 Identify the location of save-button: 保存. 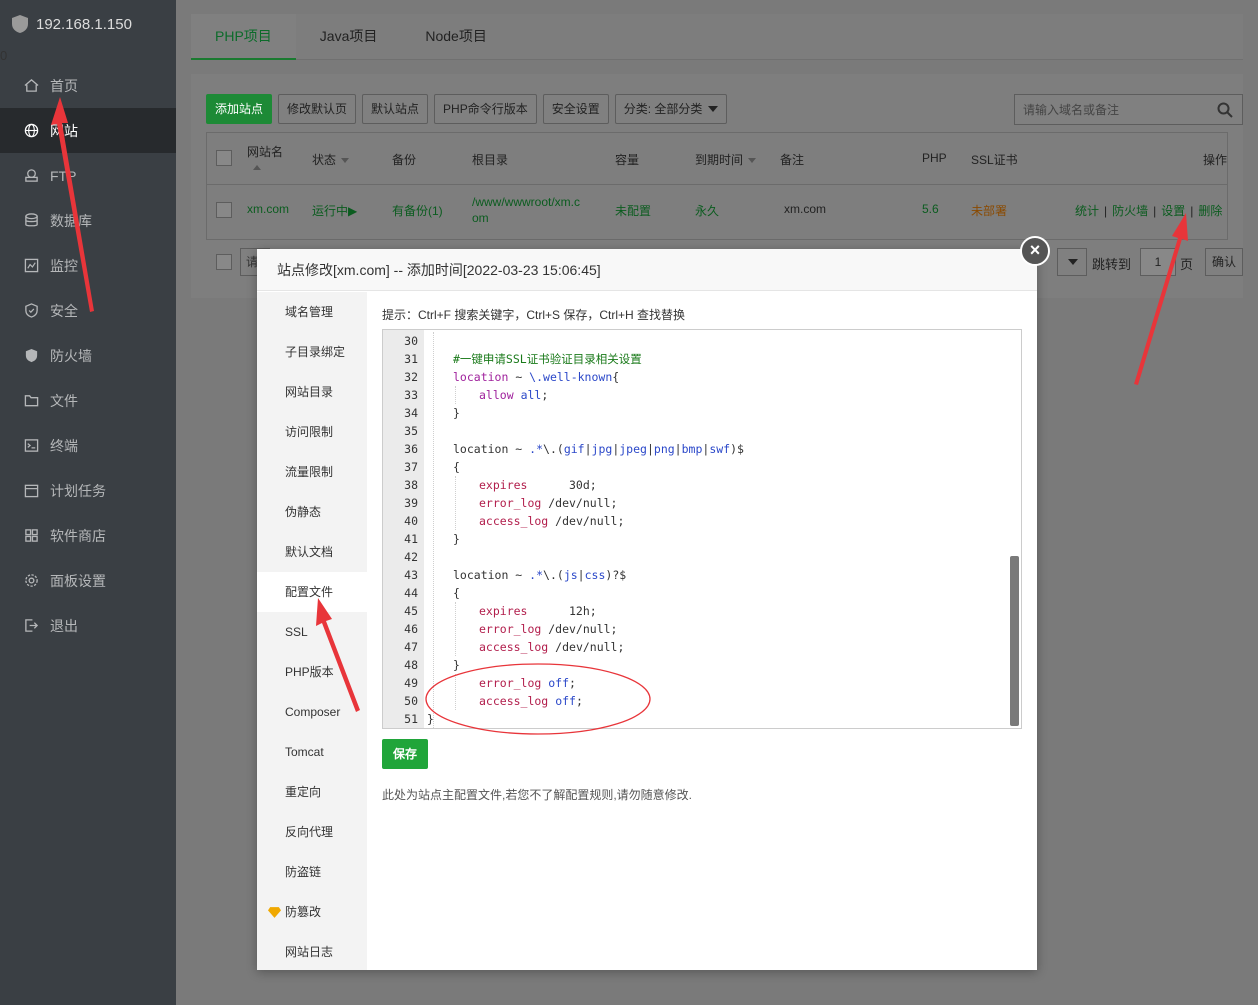
(405, 754).